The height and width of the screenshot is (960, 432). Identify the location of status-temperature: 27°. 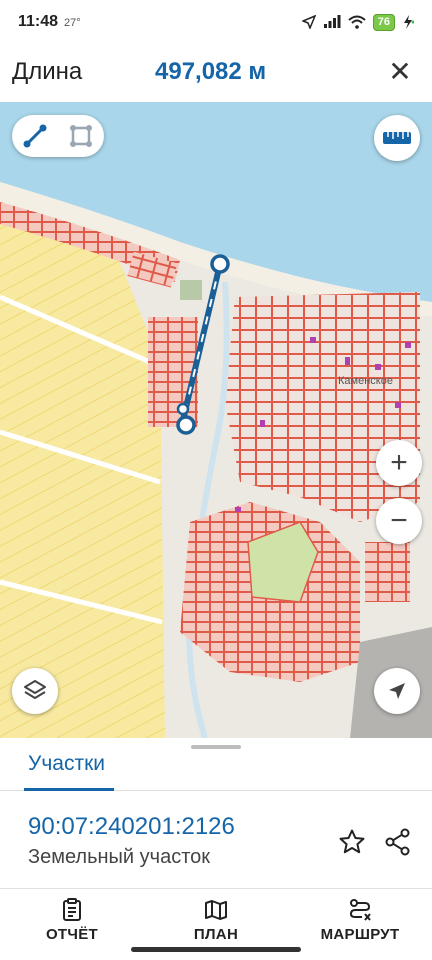
(72, 23).